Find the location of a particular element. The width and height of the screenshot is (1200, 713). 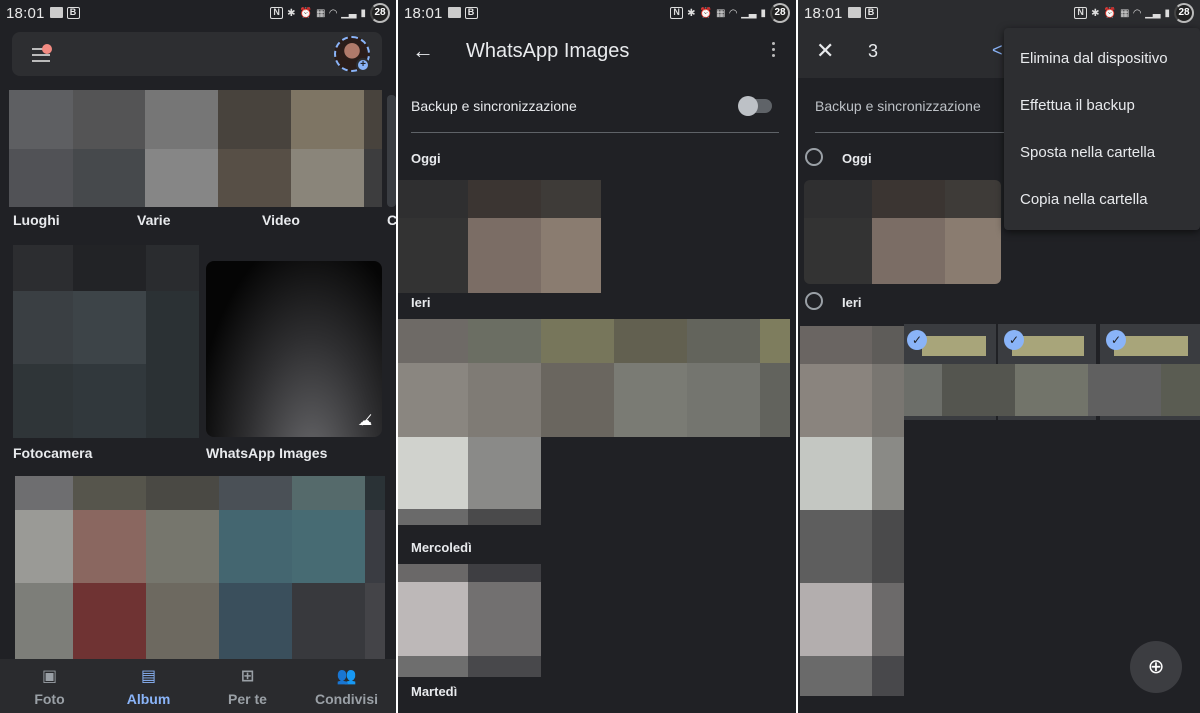

nav-per-te: ⊞ Per te is located at coordinates (247, 686).